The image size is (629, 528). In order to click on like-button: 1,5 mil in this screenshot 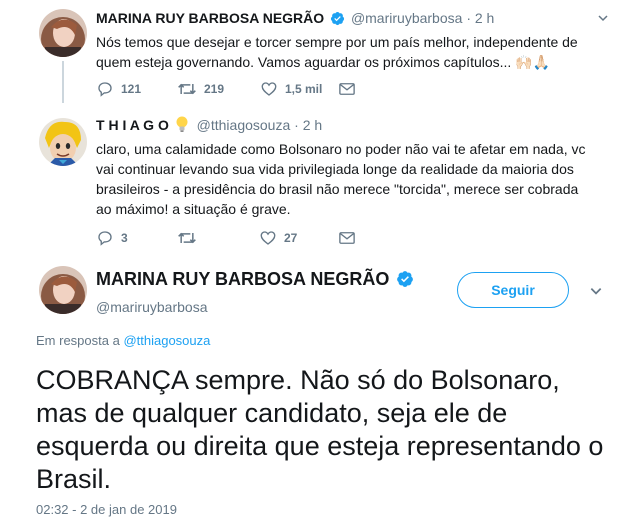, I will do `click(299, 89)`.